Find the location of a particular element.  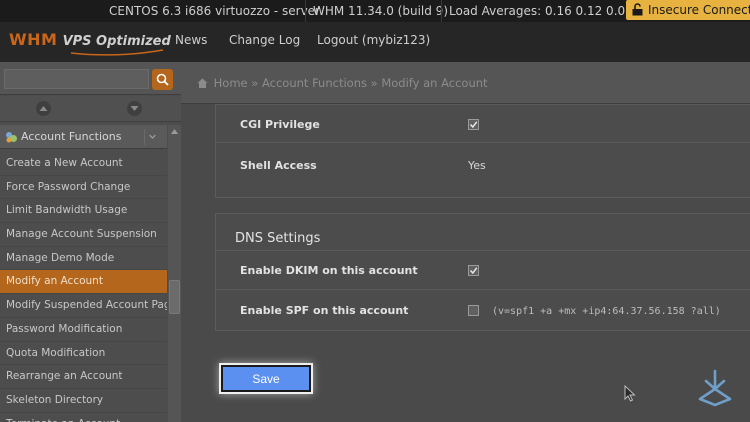

section-header-label: Account Functions is located at coordinates (71, 136).